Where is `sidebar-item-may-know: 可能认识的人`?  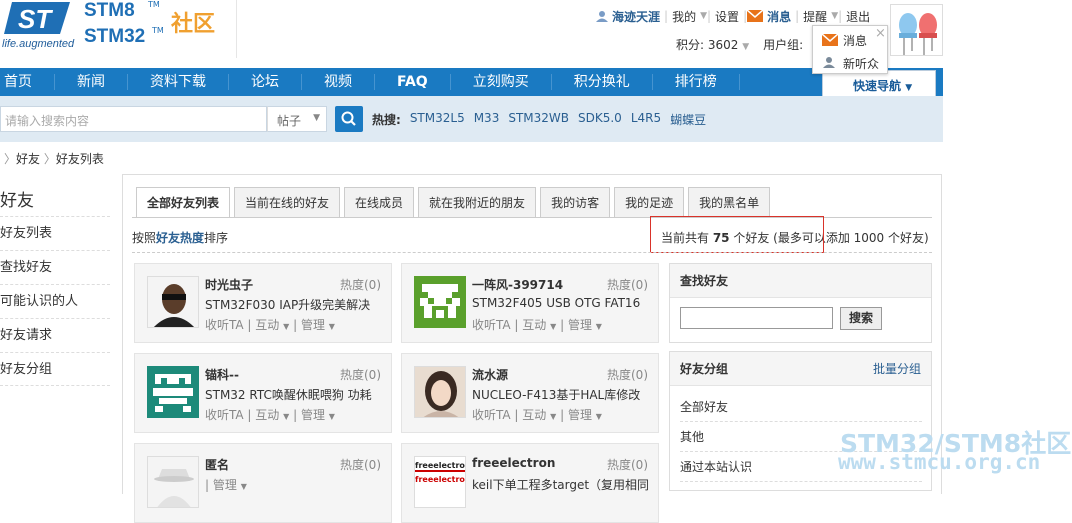
sidebar-item-may-know: 可能认识的人 is located at coordinates (55, 301).